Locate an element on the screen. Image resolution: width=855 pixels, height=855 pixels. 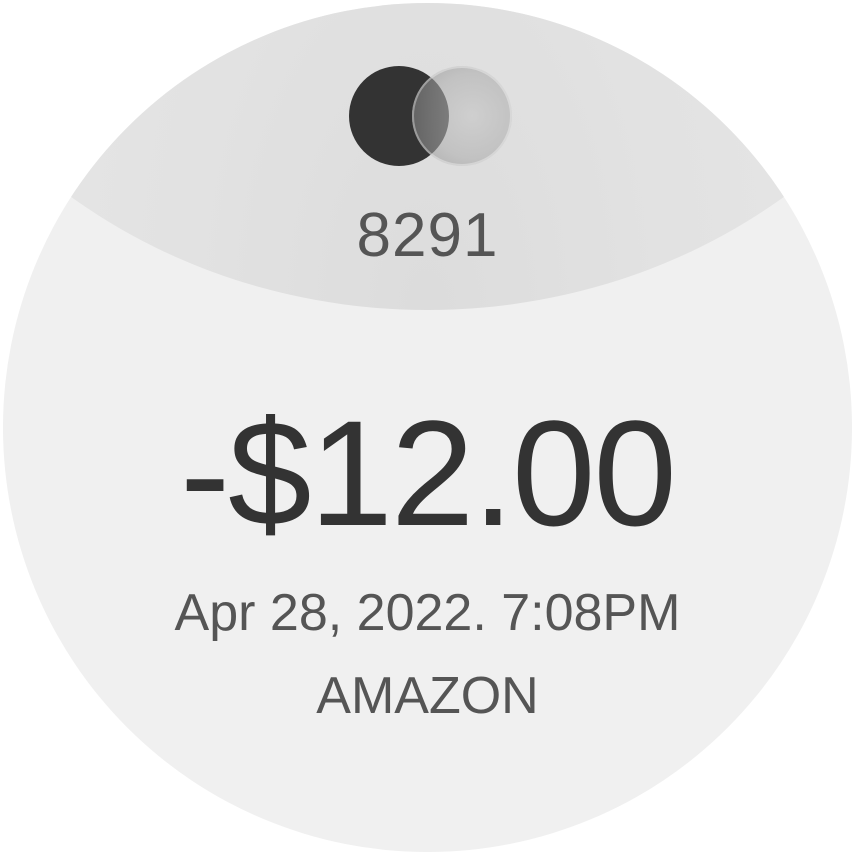
card-network-logo-icon is located at coordinates (429, 116).